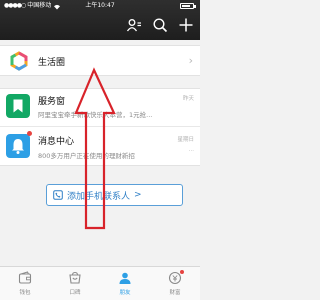 The image size is (320, 300). What do you see at coordinates (56, 142) in the screenshot?
I see `conversation-title: 消息中心` at bounding box center [56, 142].